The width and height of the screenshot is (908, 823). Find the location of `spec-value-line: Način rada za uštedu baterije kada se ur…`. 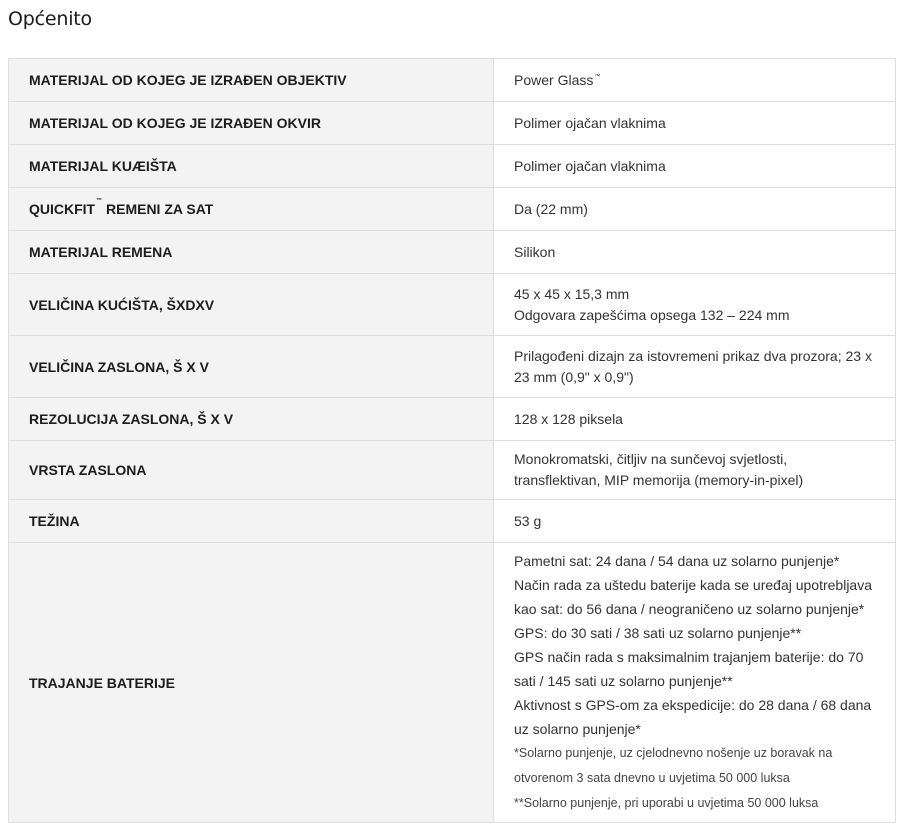

spec-value-line: Način rada za uštedu baterije kada se ur… is located at coordinates (693, 597).